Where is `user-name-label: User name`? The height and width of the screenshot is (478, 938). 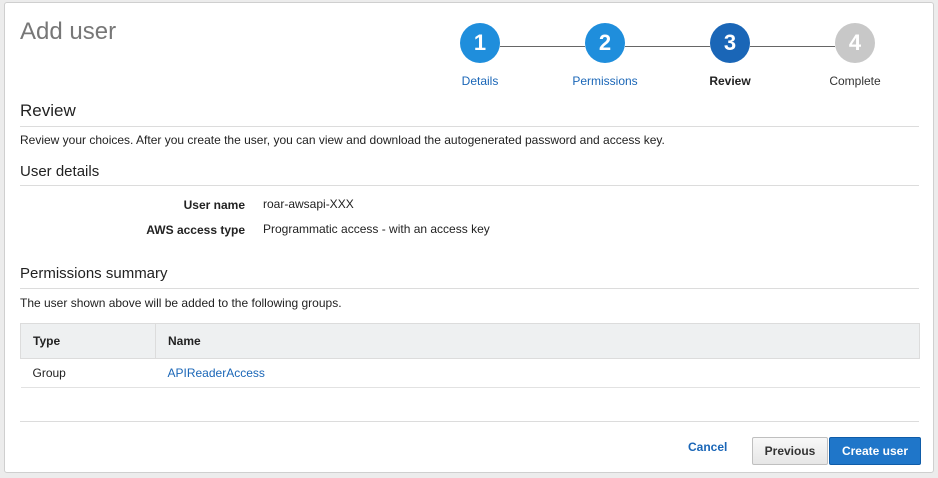
user-name-label: User name is located at coordinates (214, 205).